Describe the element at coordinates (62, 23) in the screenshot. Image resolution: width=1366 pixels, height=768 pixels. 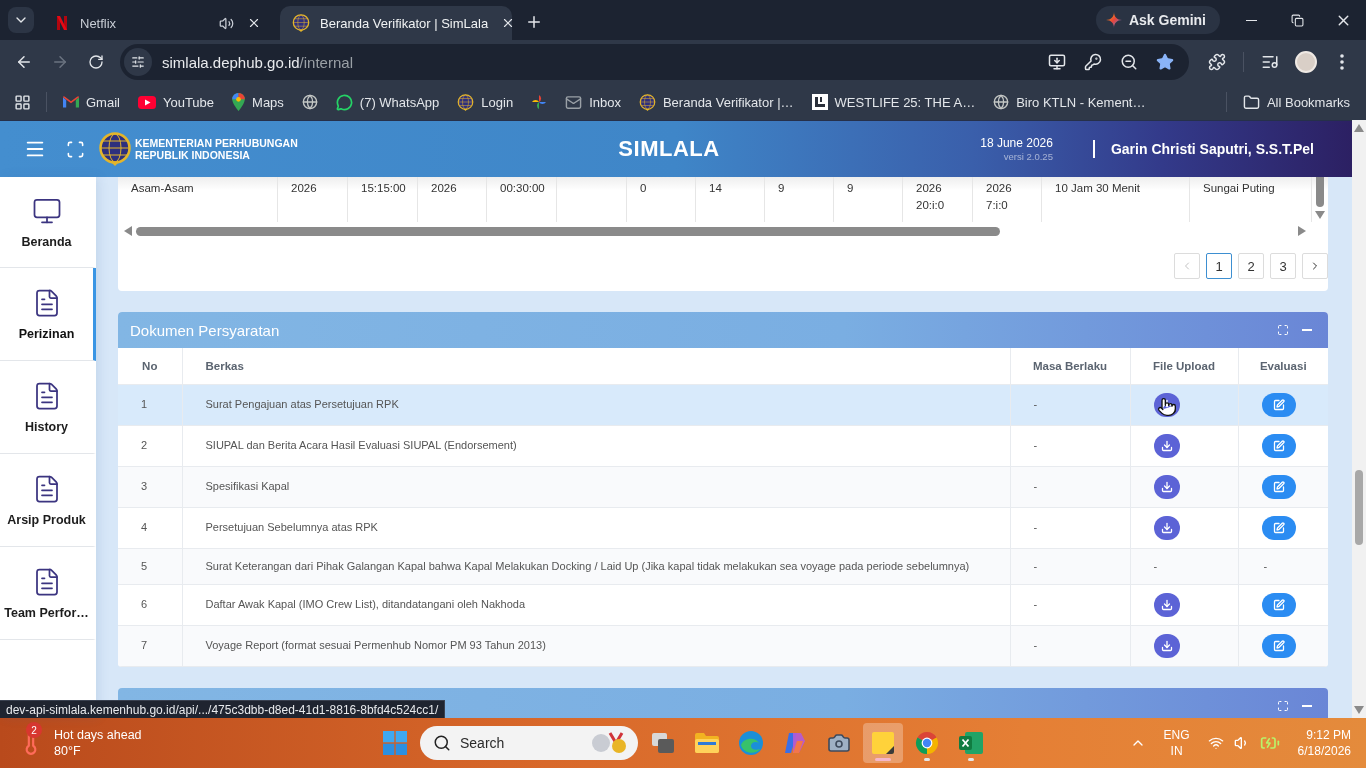
I see `logo-icon` at that location.